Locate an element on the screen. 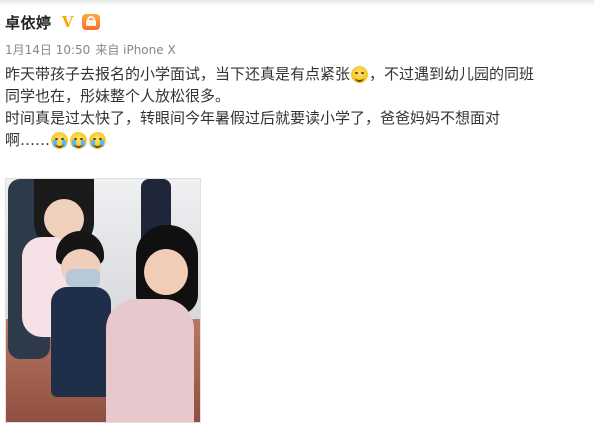 This screenshot has width=594, height=427. post-line-2: 同学也在，彤妹整个人放松很多。 is located at coordinates (297, 96).